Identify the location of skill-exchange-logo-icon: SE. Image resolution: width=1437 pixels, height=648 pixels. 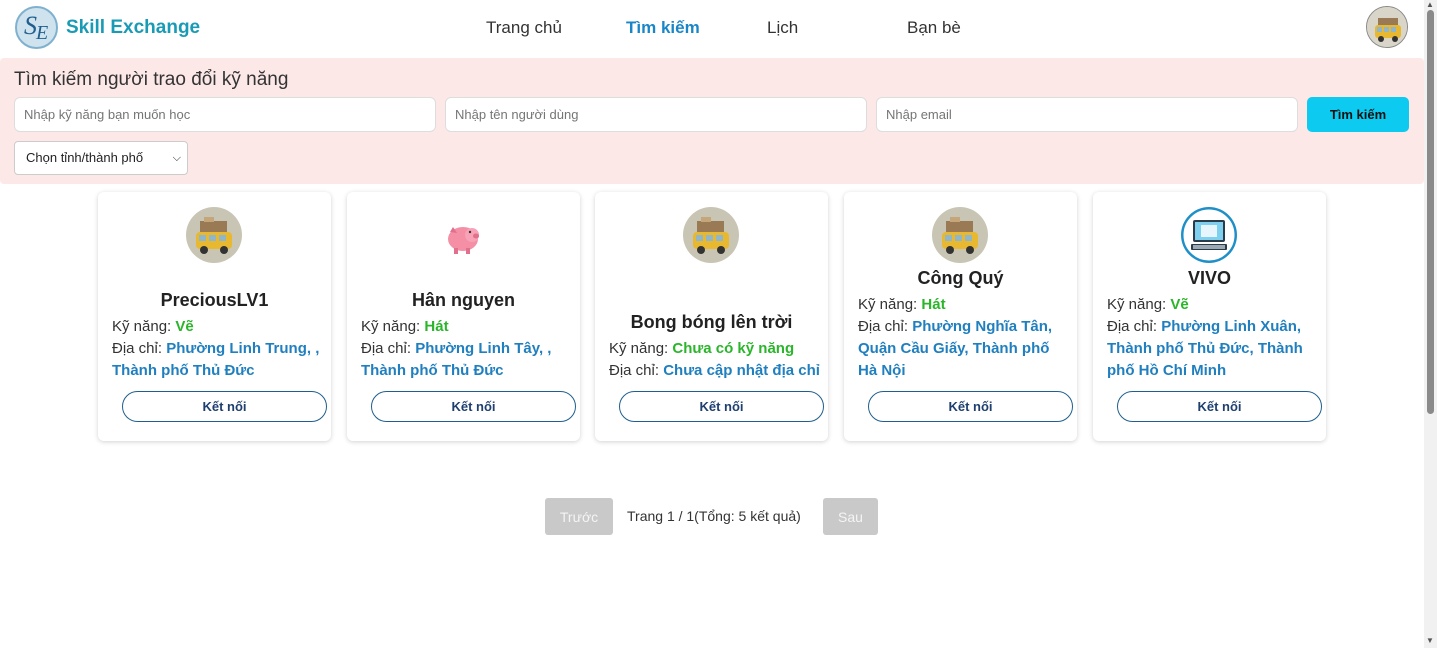
(36, 27).